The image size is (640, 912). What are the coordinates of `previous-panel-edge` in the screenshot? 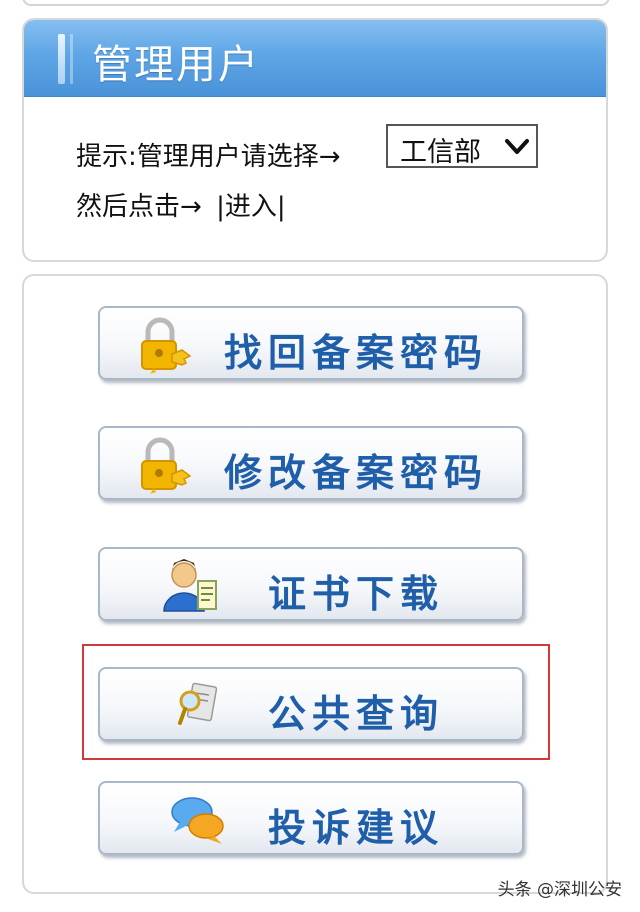 It's located at (316, 3).